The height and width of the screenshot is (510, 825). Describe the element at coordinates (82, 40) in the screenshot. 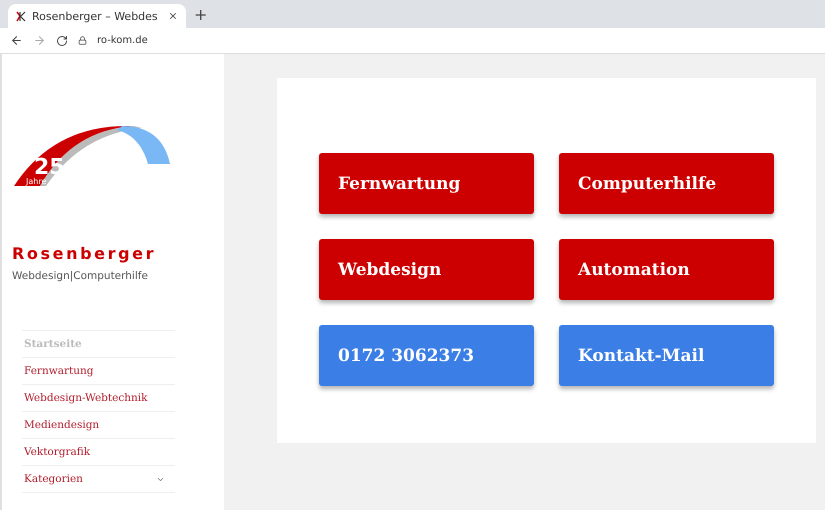

I see `lock-icon` at that location.